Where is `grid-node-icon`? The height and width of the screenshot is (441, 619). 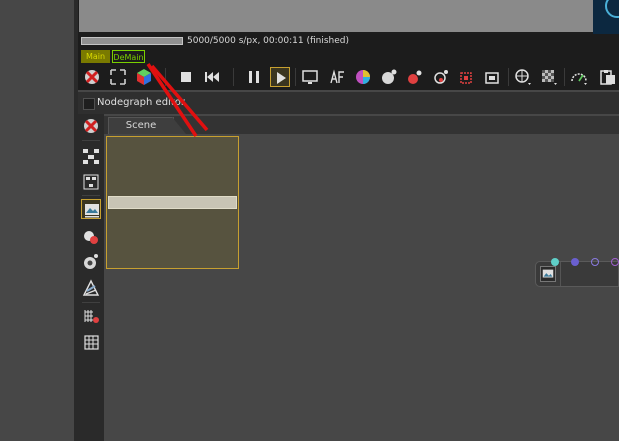
grid-node-icon is located at coordinates (91, 342).